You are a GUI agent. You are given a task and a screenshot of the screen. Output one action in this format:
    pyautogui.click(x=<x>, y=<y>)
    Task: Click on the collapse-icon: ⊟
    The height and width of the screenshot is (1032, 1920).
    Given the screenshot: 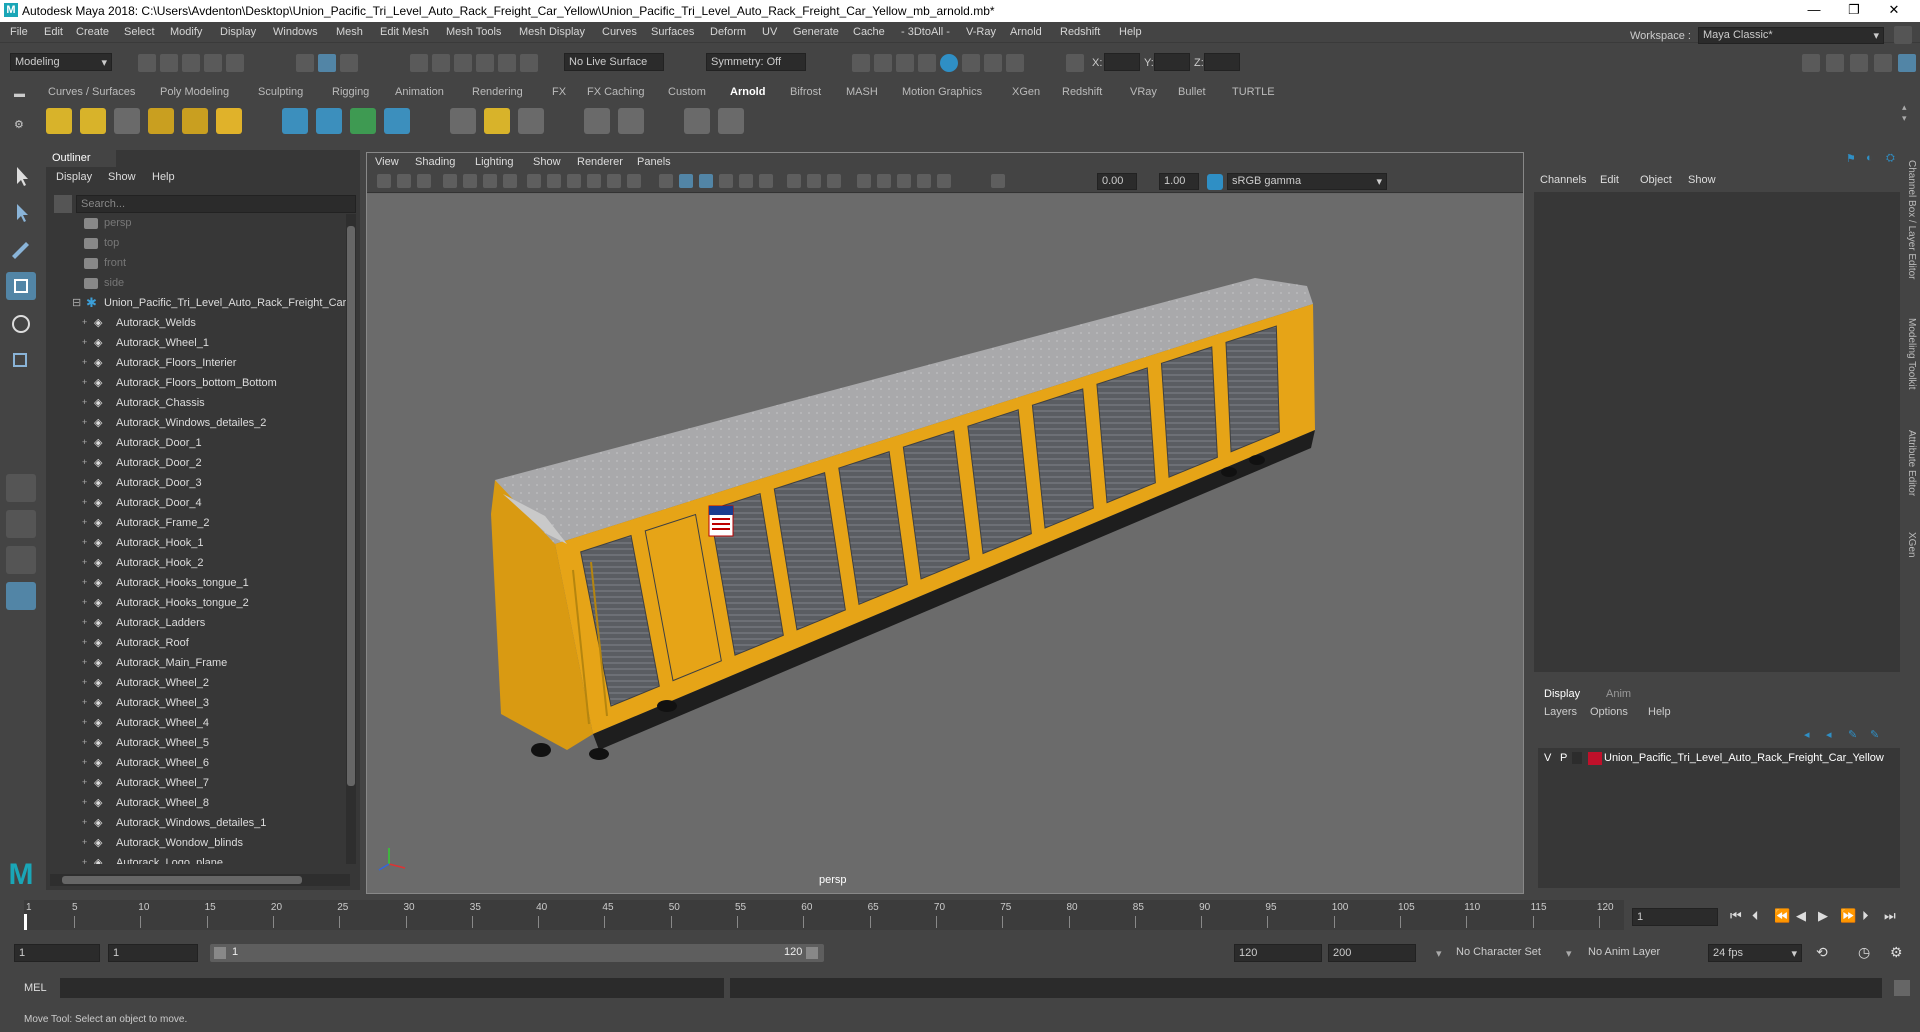 What is the action you would take?
    pyautogui.click(x=79, y=302)
    